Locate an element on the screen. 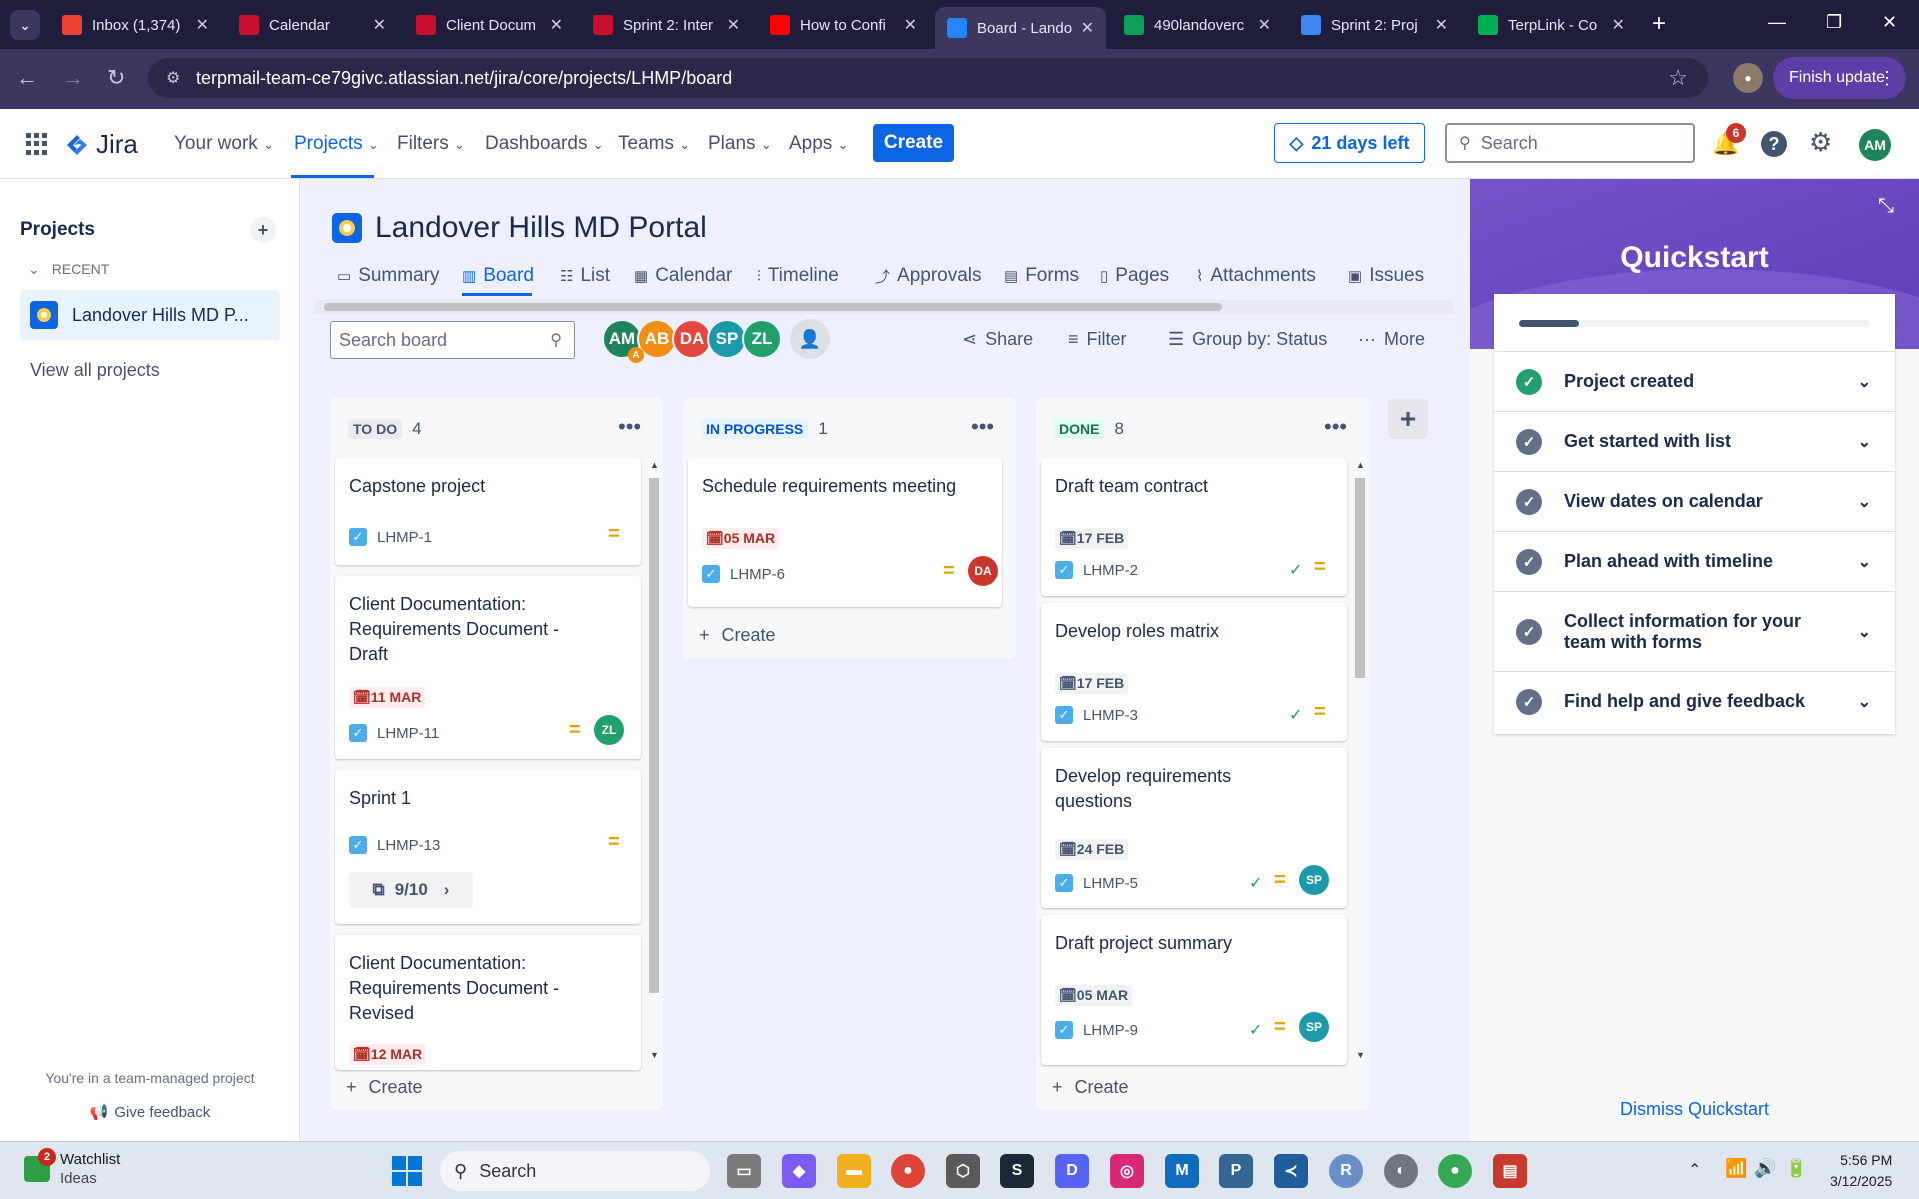  nav-teams: Teams ⌄ is located at coordinates (654, 144).